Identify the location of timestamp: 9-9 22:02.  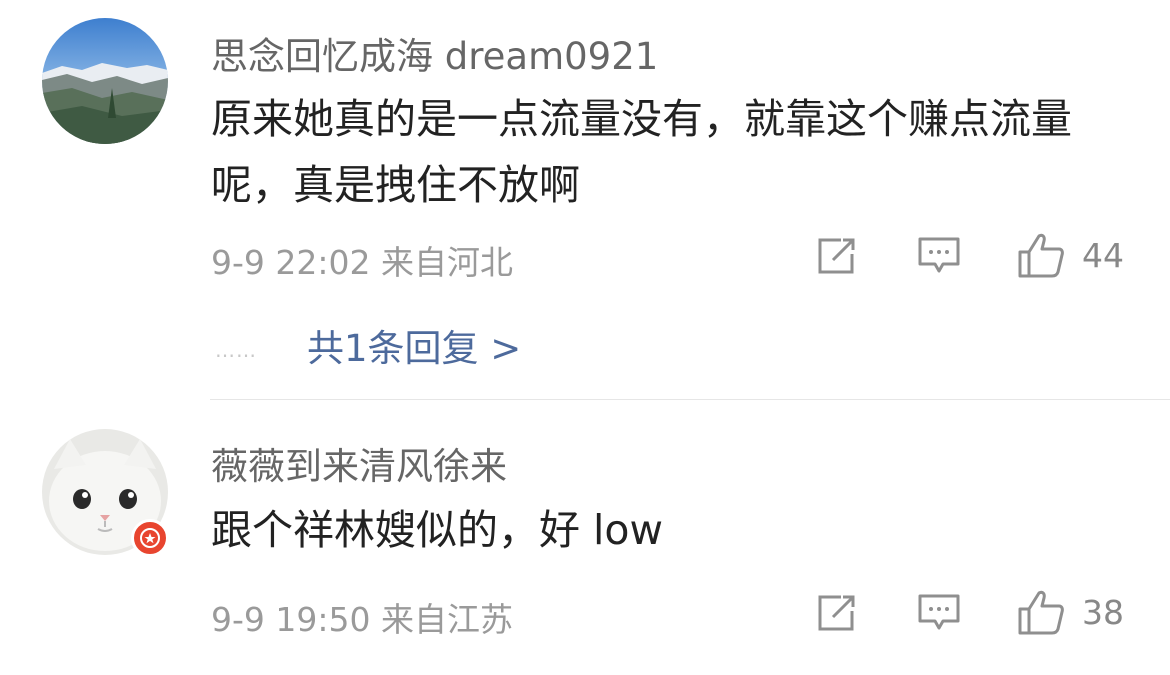
(291, 262).